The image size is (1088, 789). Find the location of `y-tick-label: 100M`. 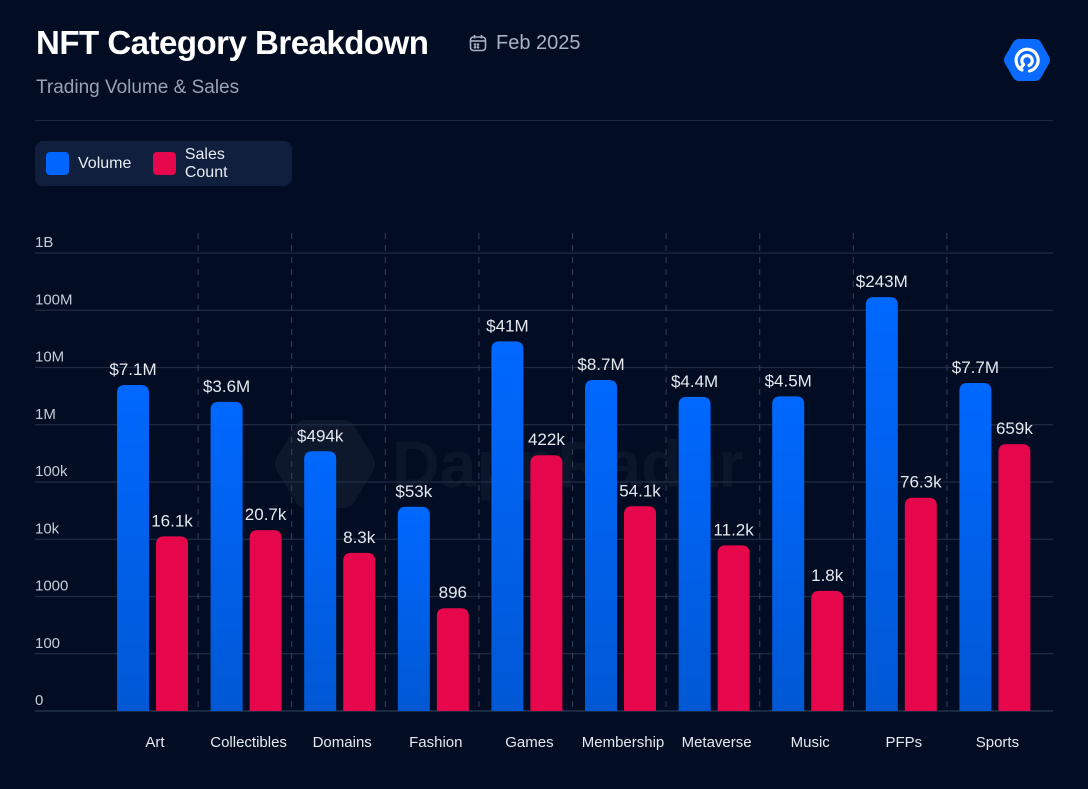

y-tick-label: 100M is located at coordinates (54, 299).